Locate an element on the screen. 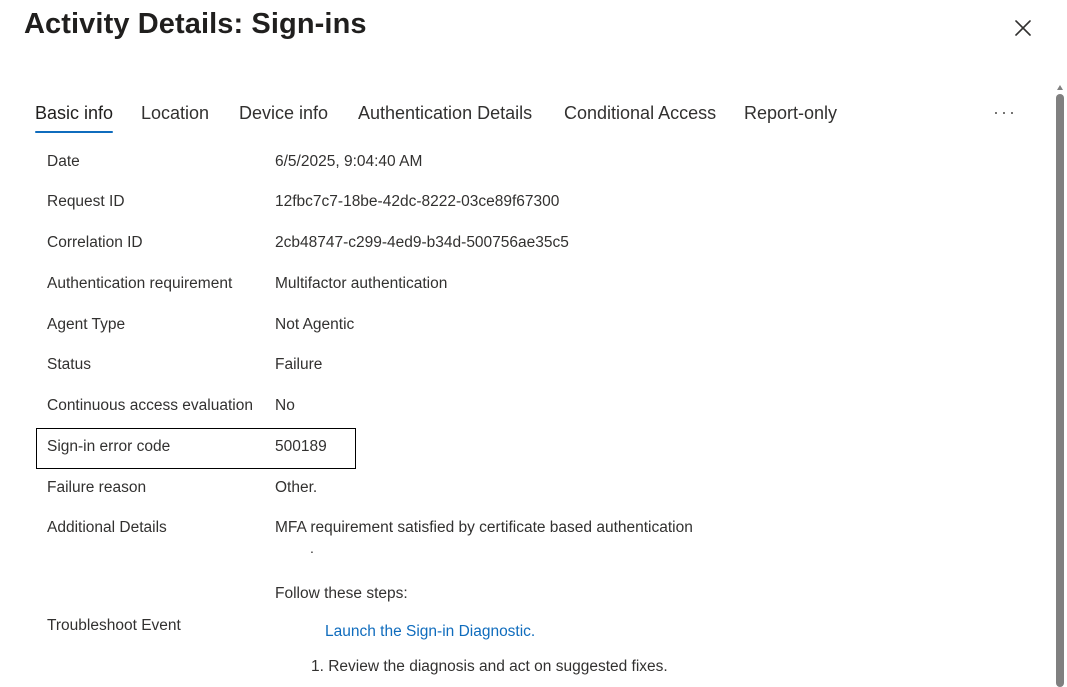 The width and height of the screenshot is (1067, 687). detail-value: Not Agentic is located at coordinates (315, 324).